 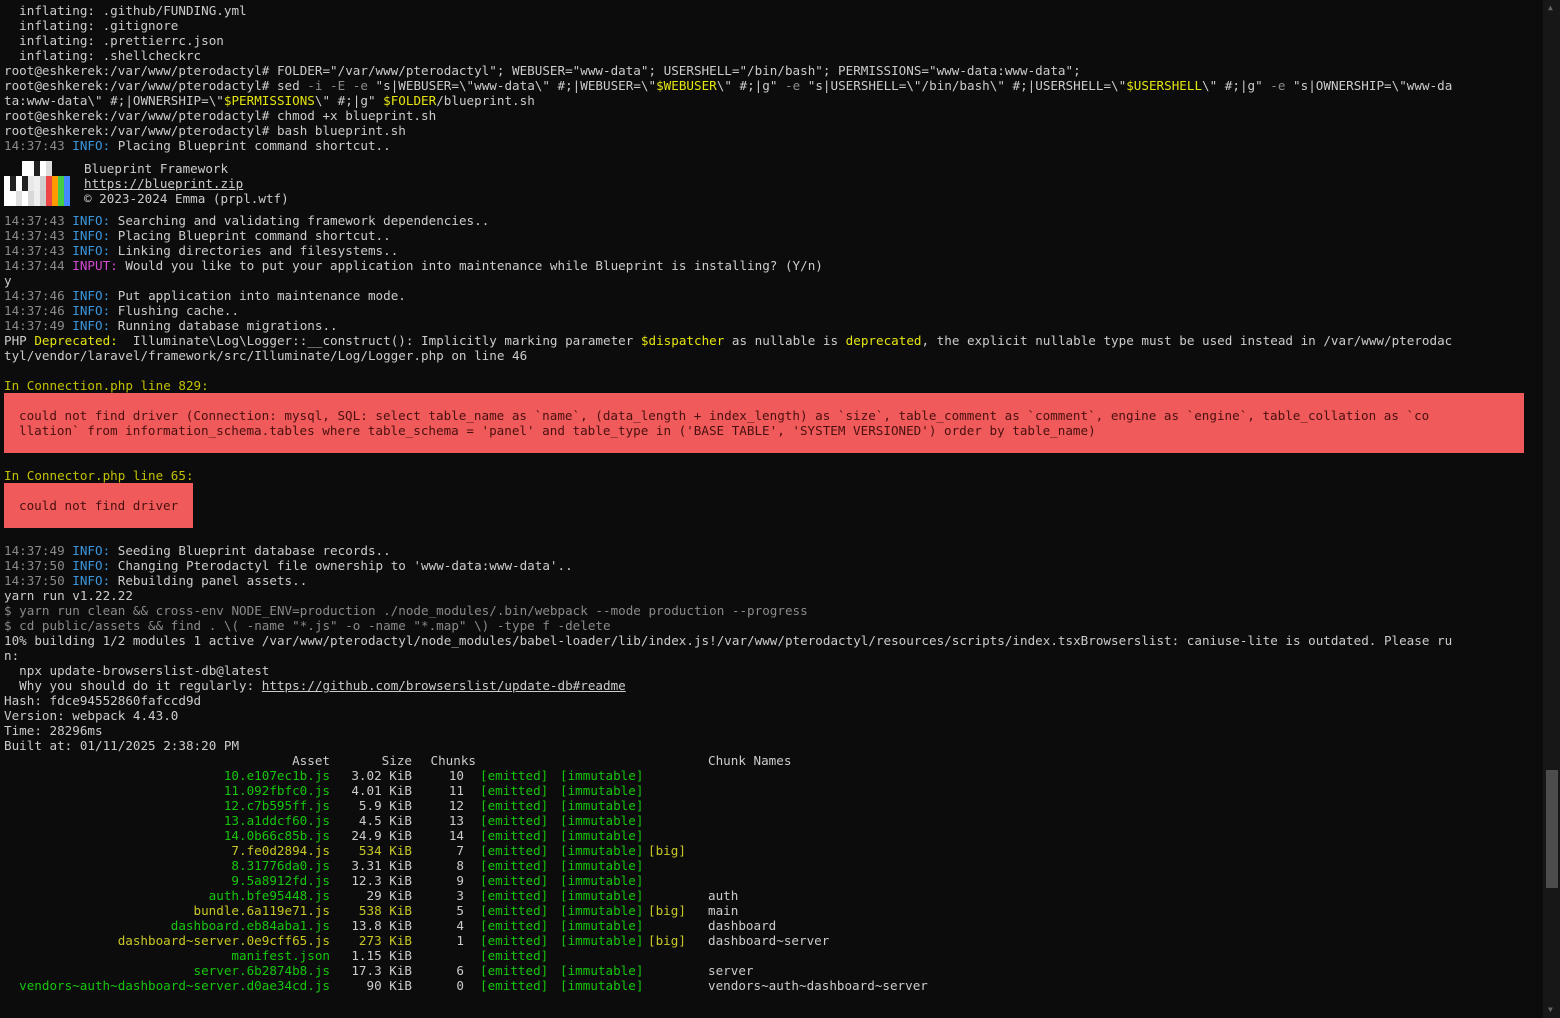 I want to click on asset-size: 1.15 KiB, so click(x=381, y=955).